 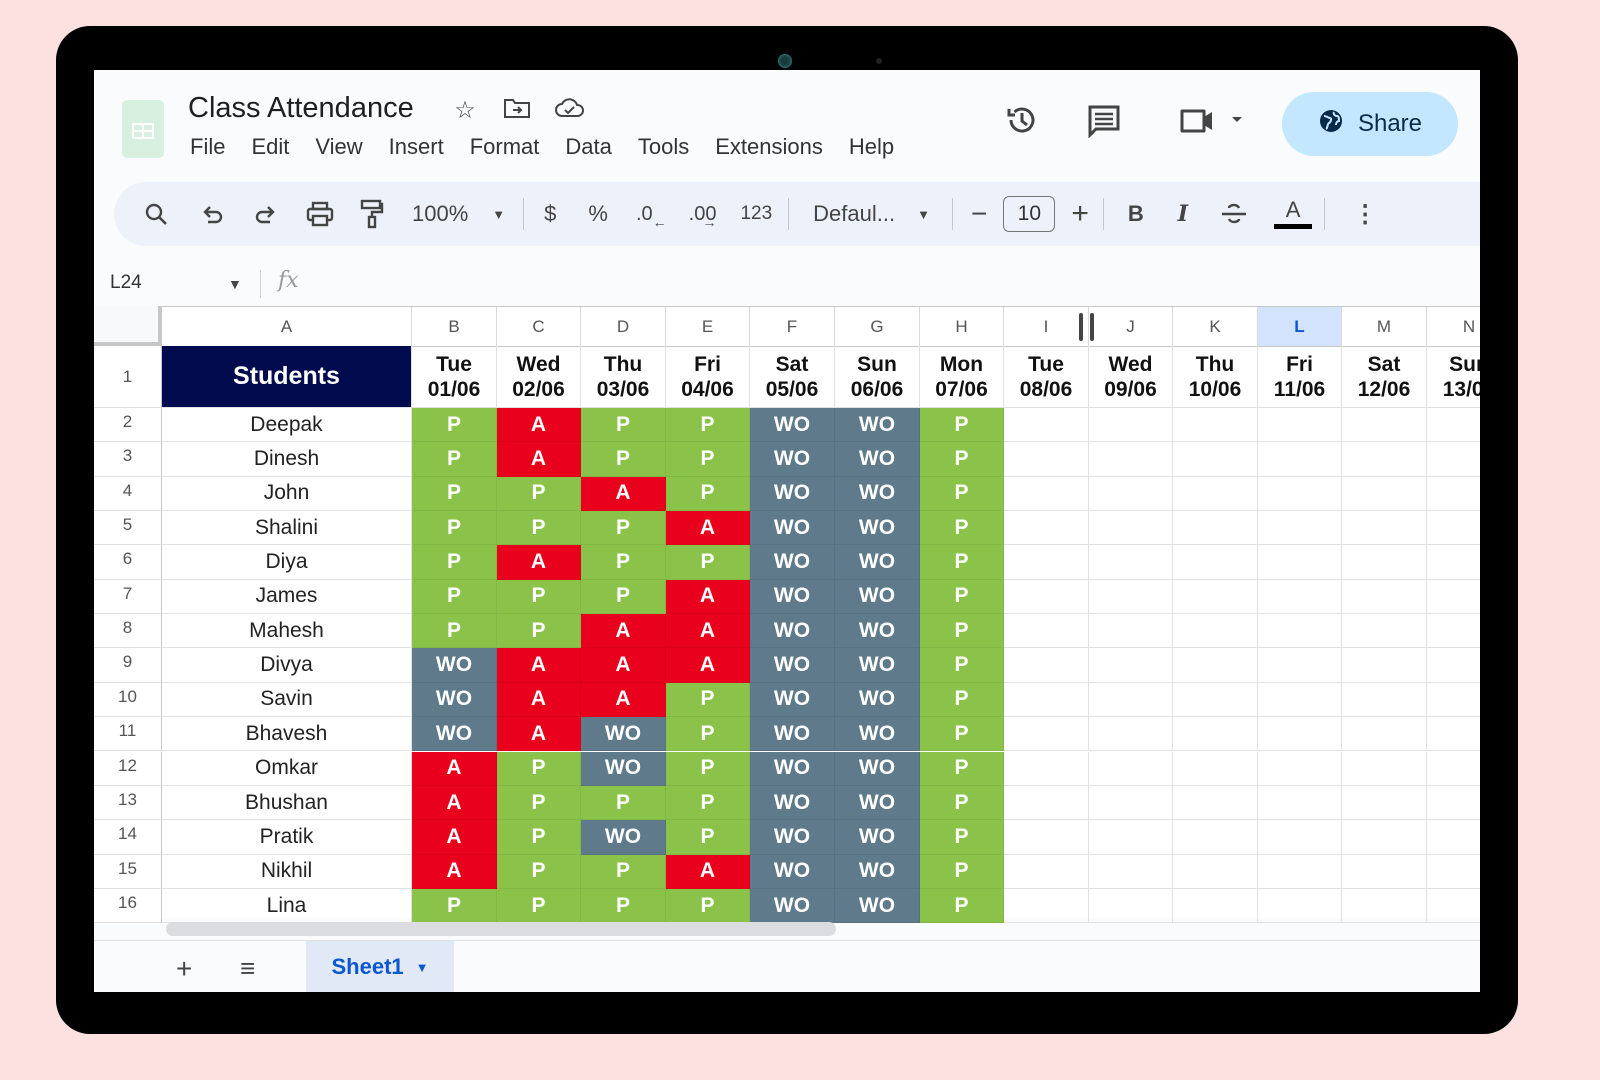 I want to click on column-header-b: B, so click(x=454, y=327).